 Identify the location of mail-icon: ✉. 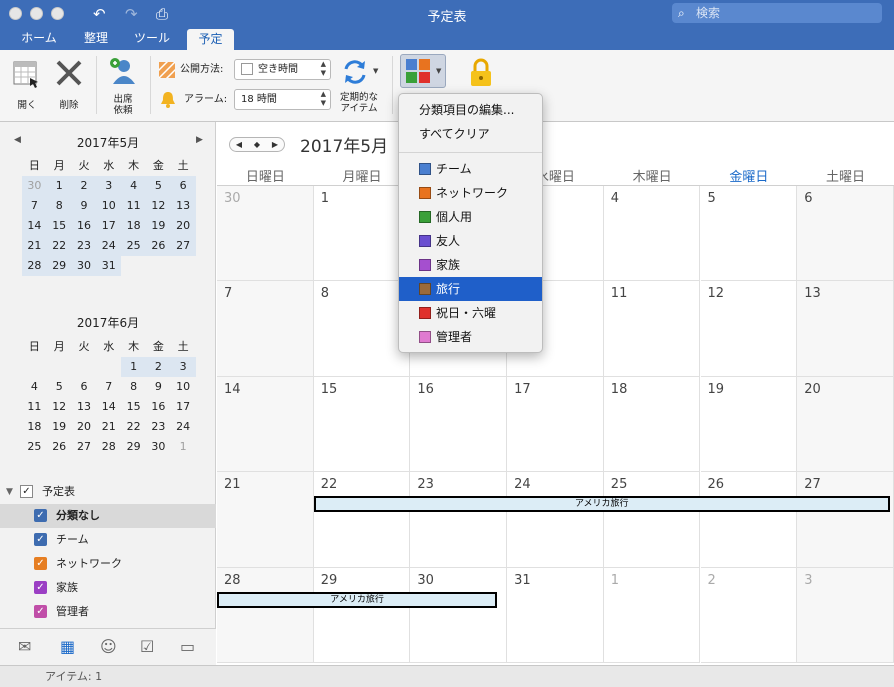
(24, 647).